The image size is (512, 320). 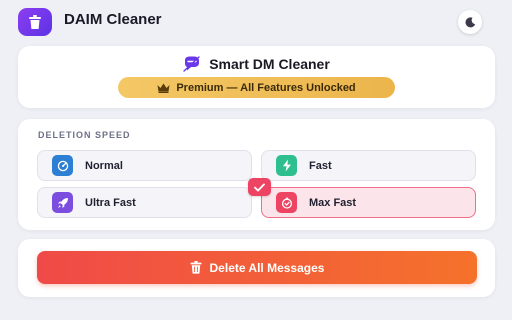 I want to click on gauge-icon, so click(x=62, y=165).